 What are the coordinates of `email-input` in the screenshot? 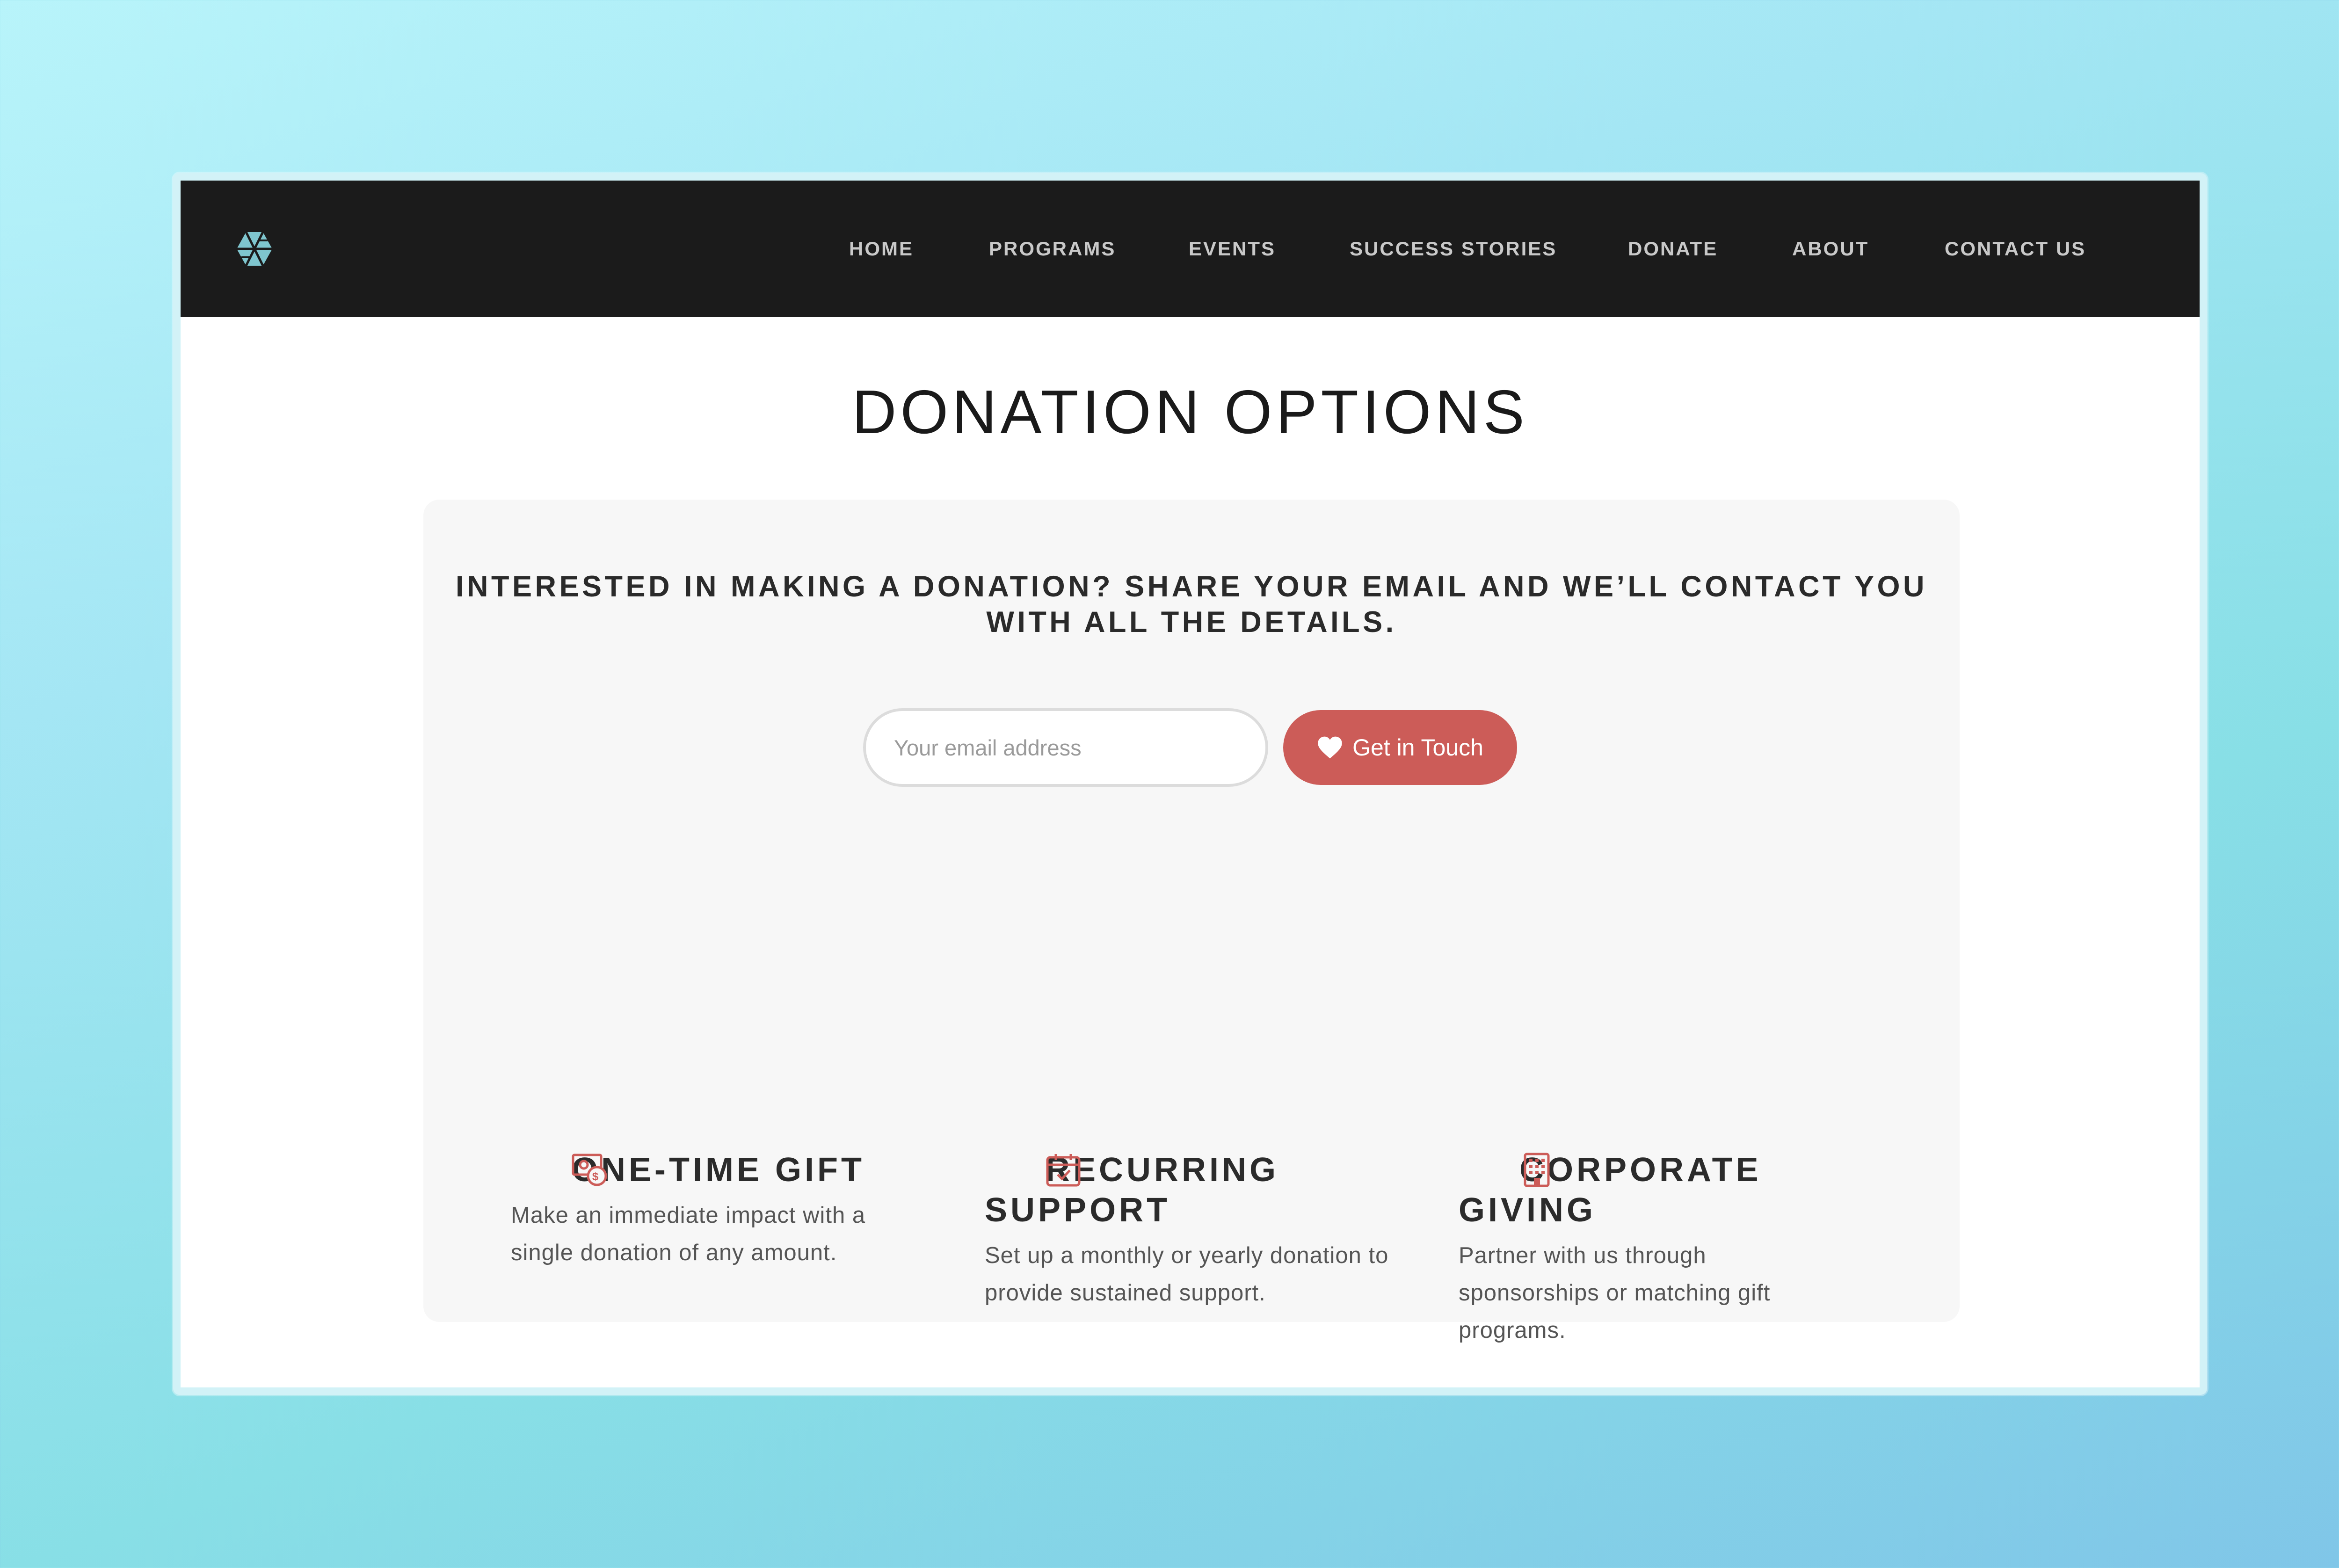 It's located at (1065, 748).